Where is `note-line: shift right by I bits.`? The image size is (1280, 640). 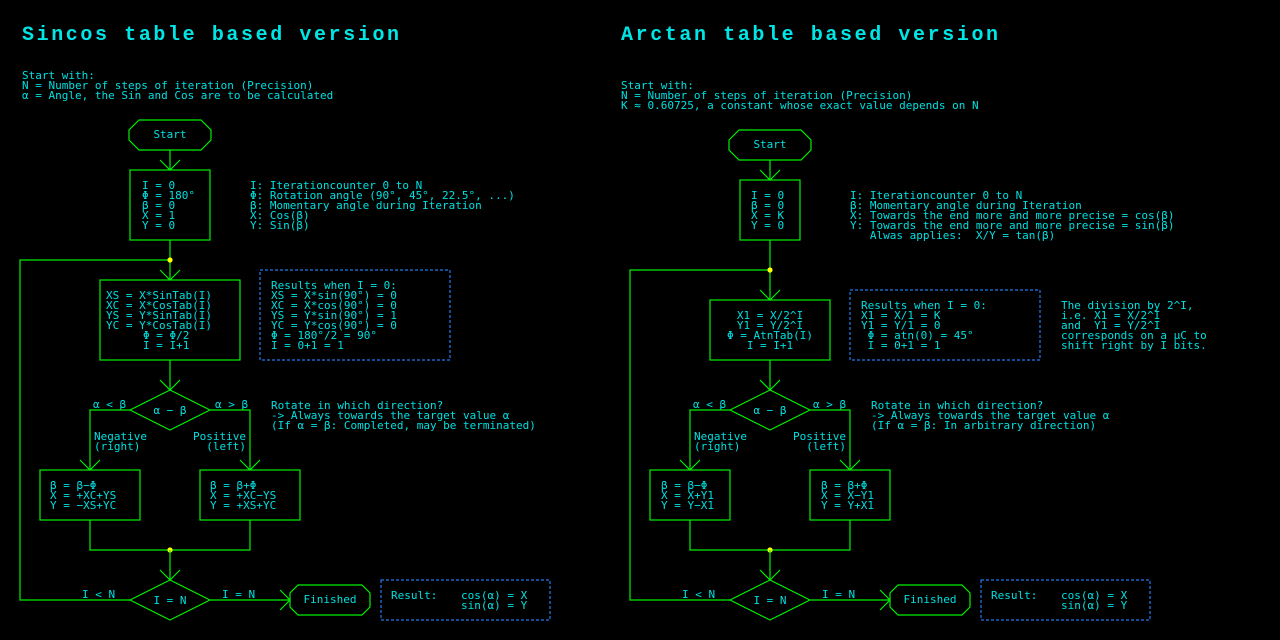 note-line: shift right by I bits. is located at coordinates (1134, 345).